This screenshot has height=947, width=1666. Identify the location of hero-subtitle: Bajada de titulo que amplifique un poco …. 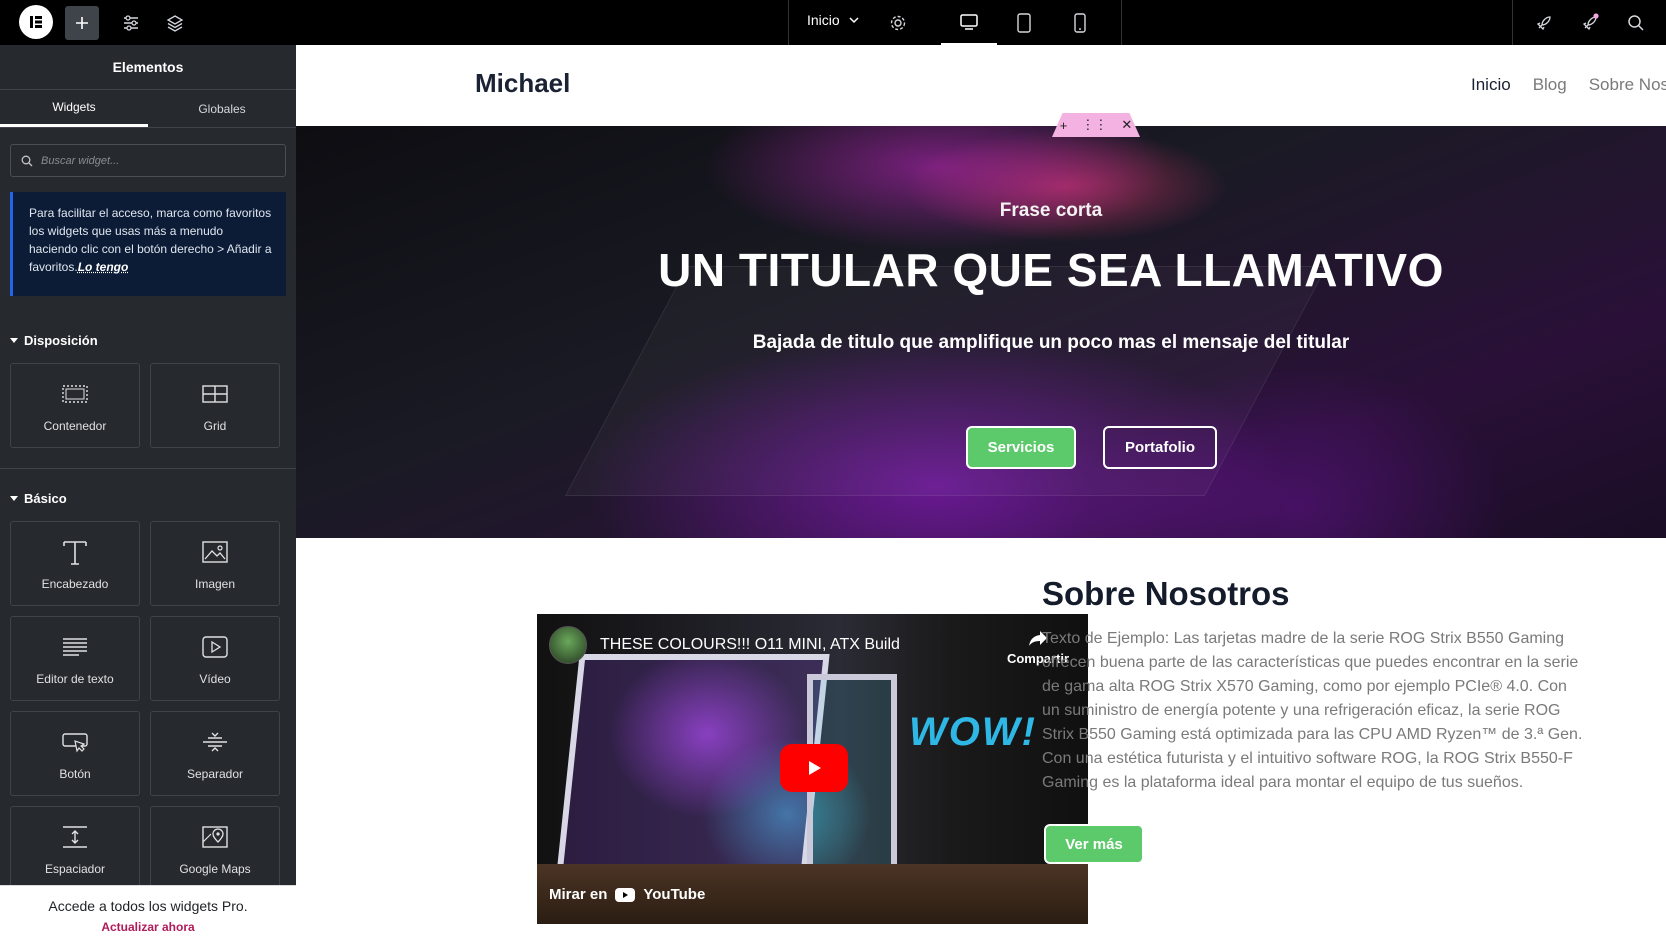
(1051, 342).